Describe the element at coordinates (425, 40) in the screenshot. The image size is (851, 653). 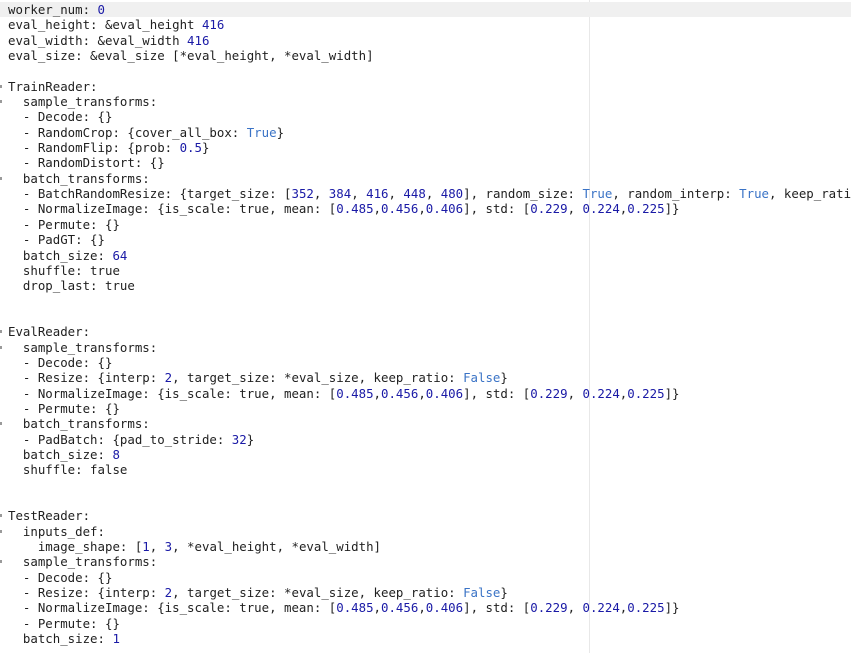
I see `code-line: eval_width: &eval_width 416` at that location.